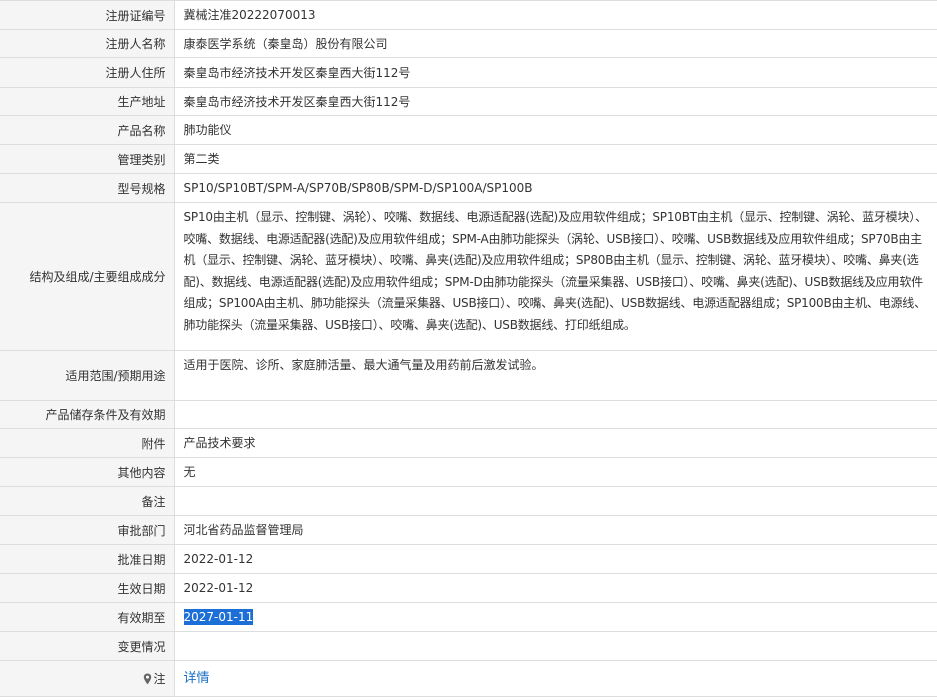 This screenshot has width=937, height=700. What do you see at coordinates (555, 130) in the screenshot?
I see `field-value: 肺功能仪` at bounding box center [555, 130].